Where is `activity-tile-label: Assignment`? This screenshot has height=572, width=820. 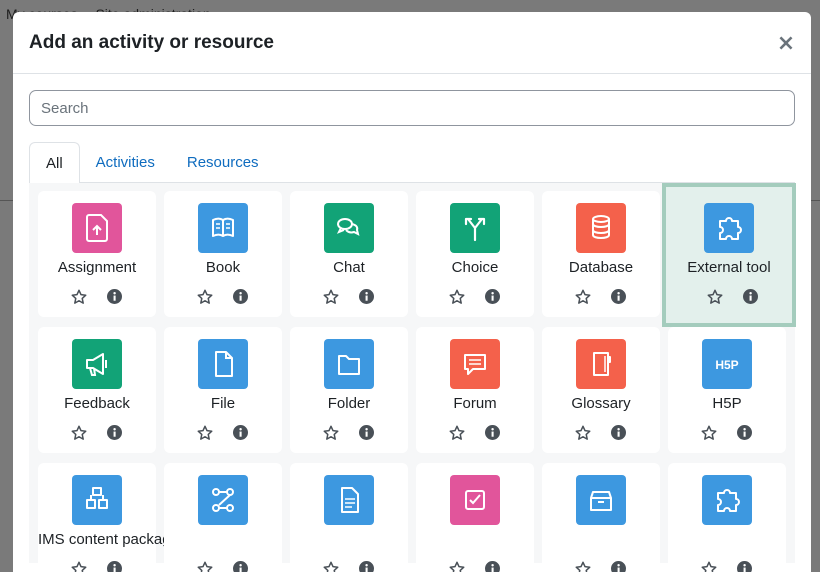 activity-tile-label: Assignment is located at coordinates (97, 267).